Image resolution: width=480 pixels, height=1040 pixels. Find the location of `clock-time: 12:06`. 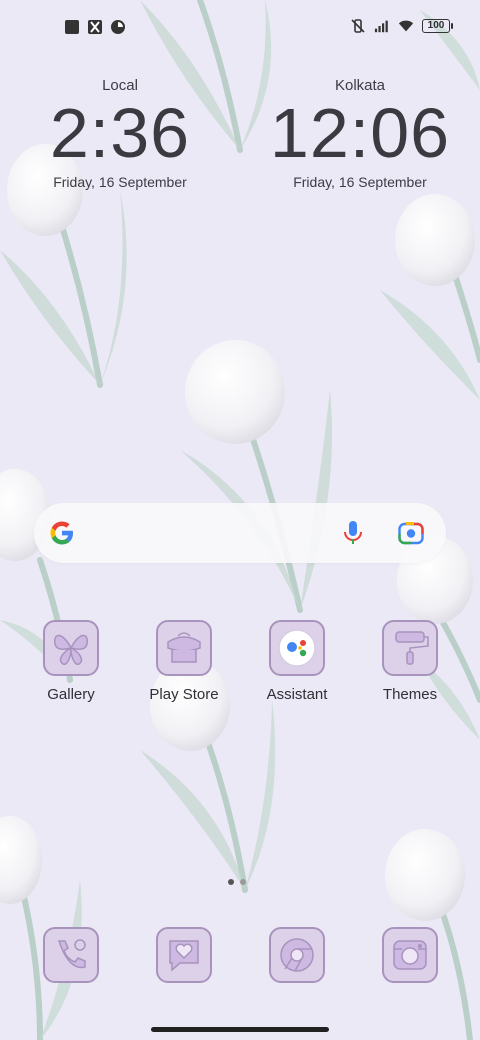

clock-time: 12:06 is located at coordinates (360, 133).